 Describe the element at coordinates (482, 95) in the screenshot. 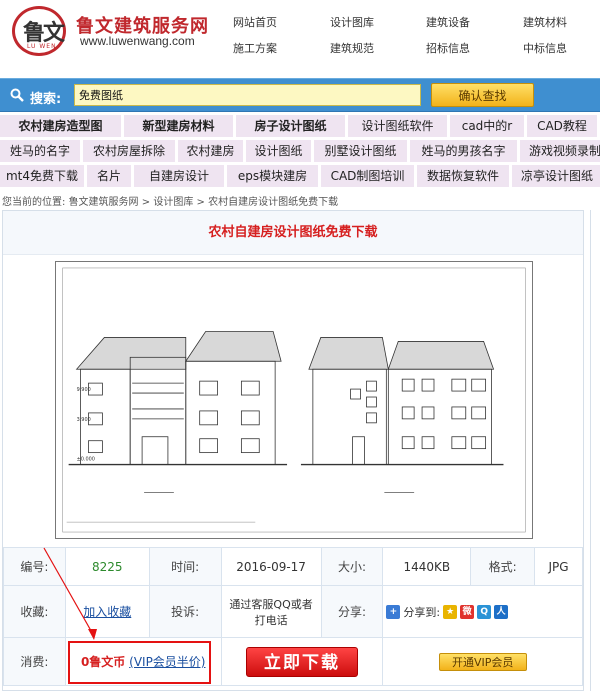

I see `search-button: 确认查找` at that location.